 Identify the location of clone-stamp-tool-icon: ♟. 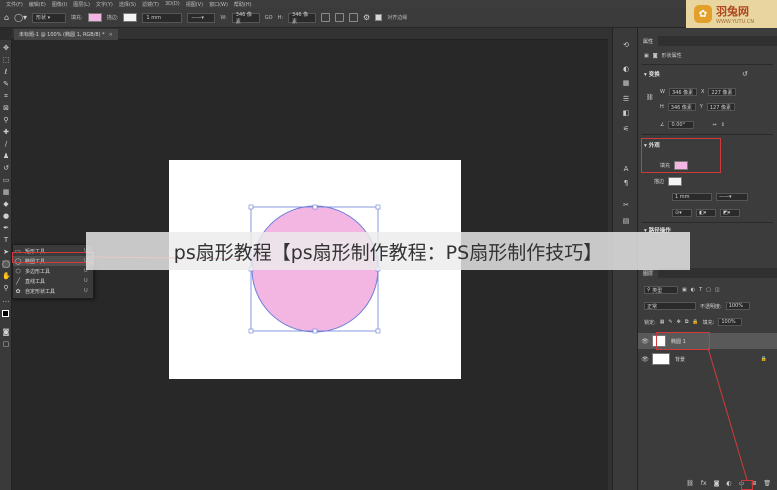
(6, 156).